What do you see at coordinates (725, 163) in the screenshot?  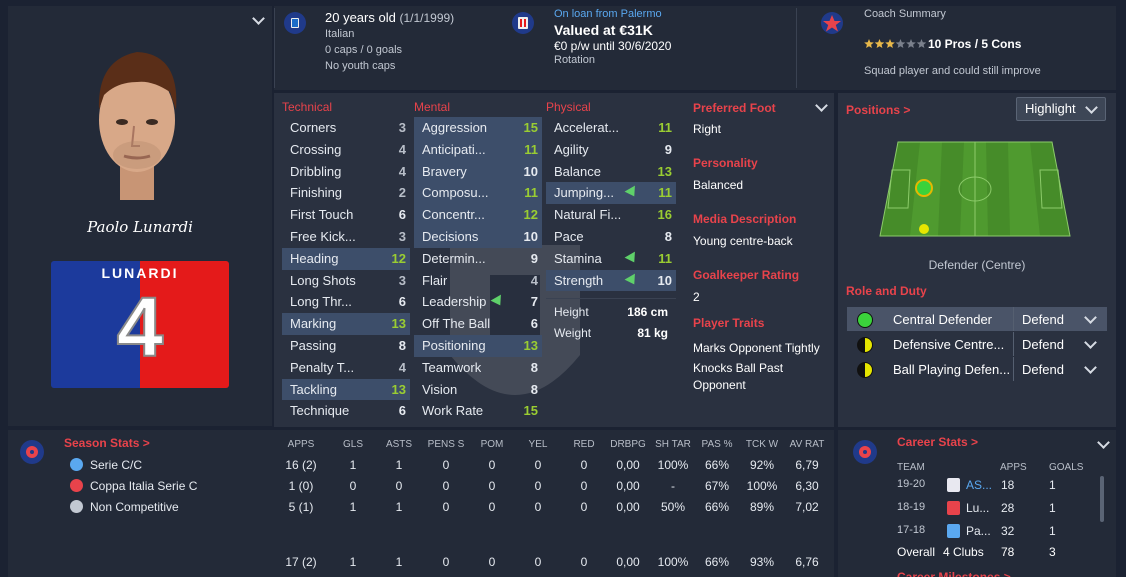 I see `personality-title: Personality` at bounding box center [725, 163].